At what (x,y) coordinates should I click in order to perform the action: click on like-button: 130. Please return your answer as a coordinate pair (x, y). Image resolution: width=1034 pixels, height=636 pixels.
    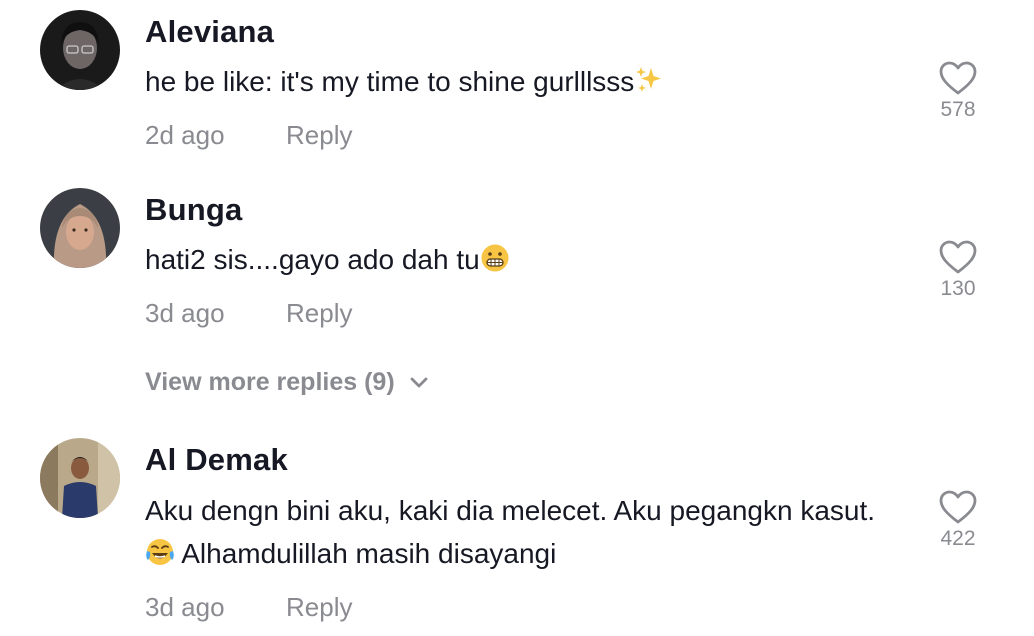
    Looking at the image, I should click on (958, 270).